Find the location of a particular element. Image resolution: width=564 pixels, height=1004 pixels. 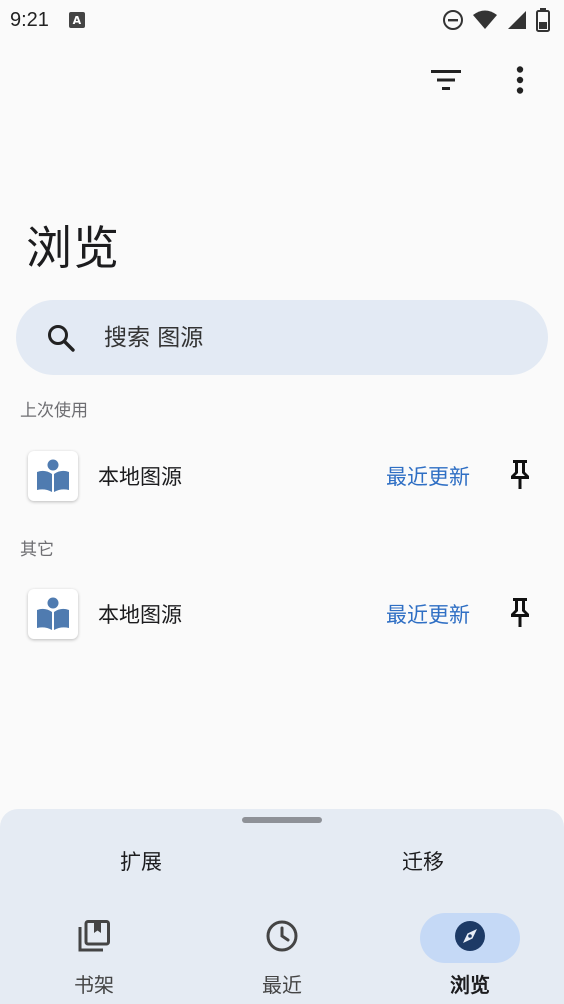

status-bar: 9:21 A is located at coordinates (282, 20).